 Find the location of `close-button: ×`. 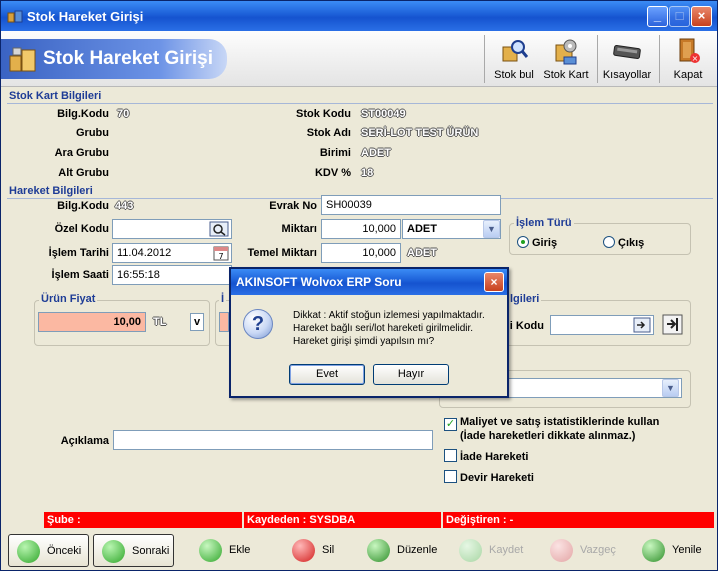

close-button: × is located at coordinates (701, 16).